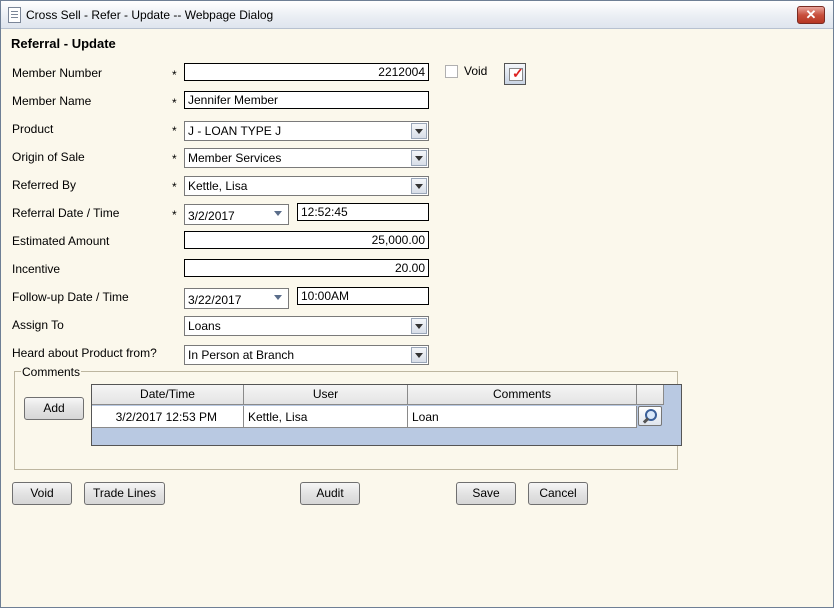 This screenshot has width=834, height=608. I want to click on add-comment-button: Add, so click(54, 408).